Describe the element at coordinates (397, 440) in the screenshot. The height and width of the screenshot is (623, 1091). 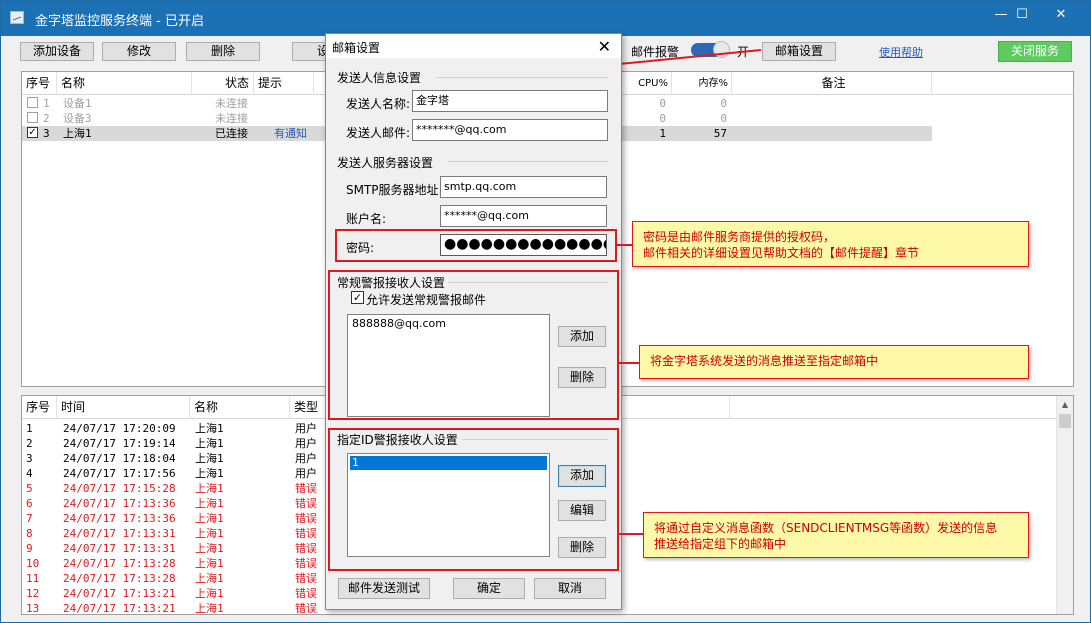
I see `id-group-title: 指定ID警报接收人设置` at that location.